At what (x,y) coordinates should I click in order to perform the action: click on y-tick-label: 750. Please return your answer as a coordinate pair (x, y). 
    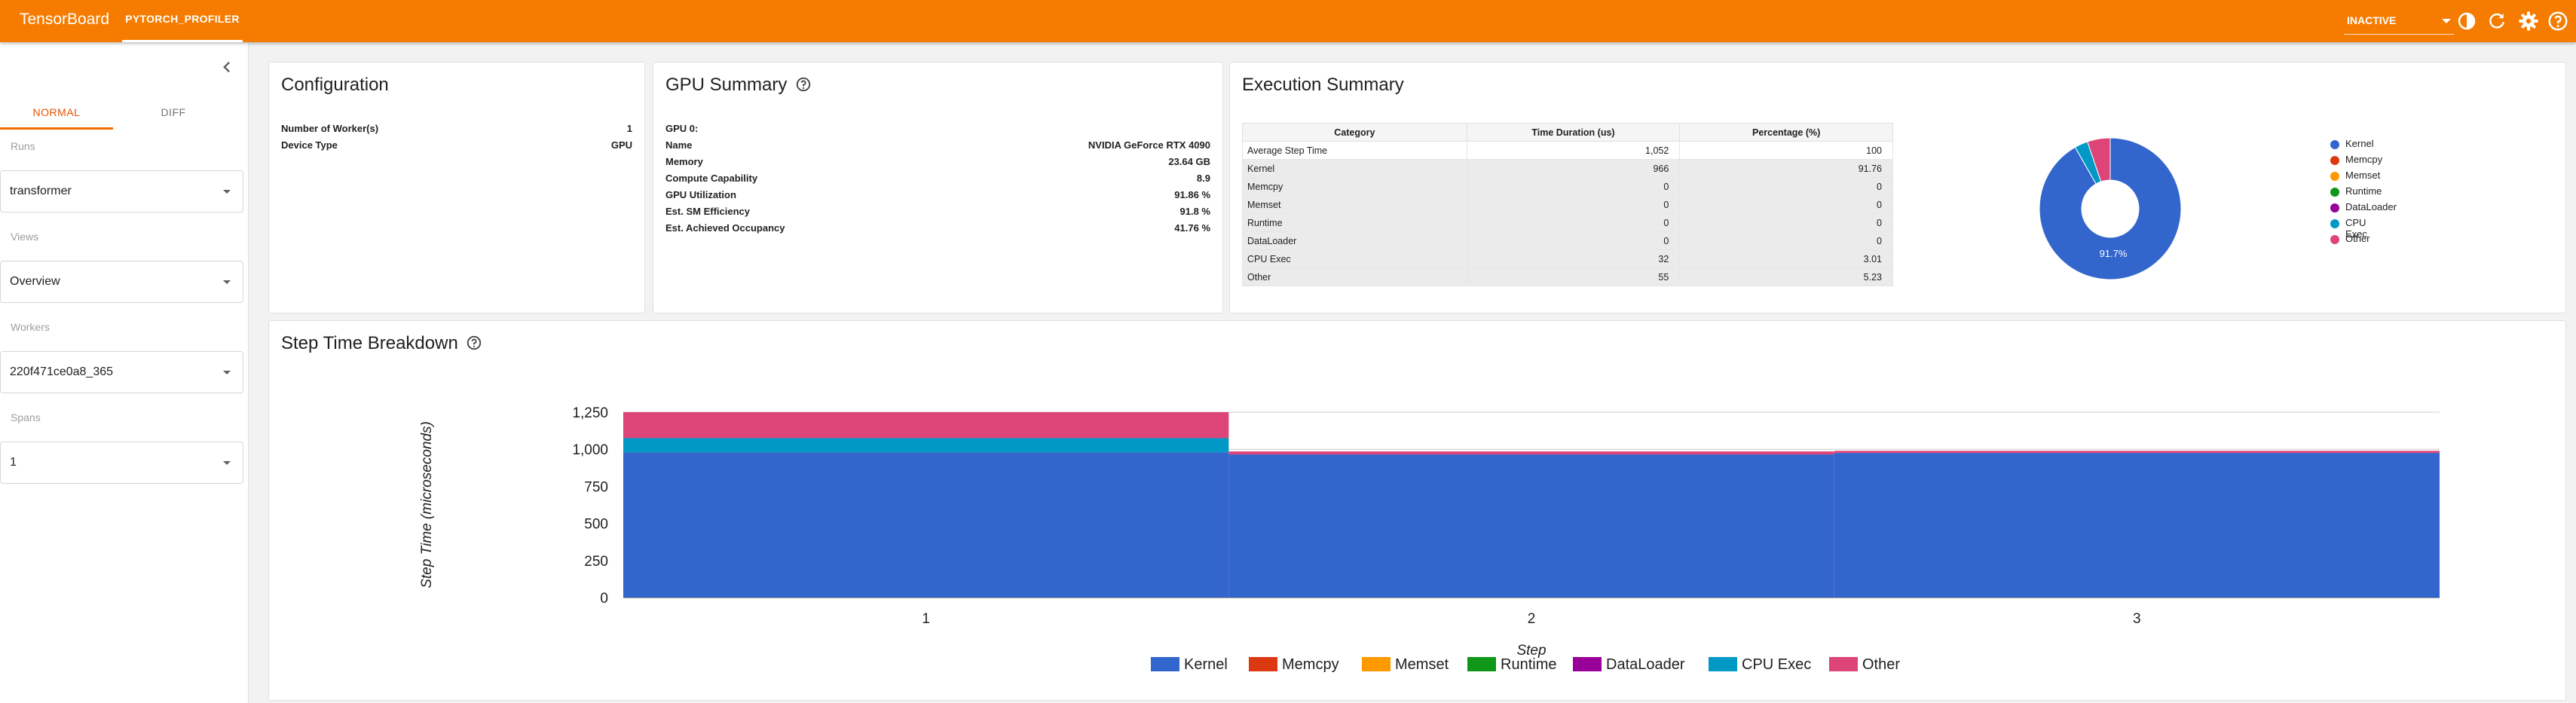
    Looking at the image, I should click on (596, 487).